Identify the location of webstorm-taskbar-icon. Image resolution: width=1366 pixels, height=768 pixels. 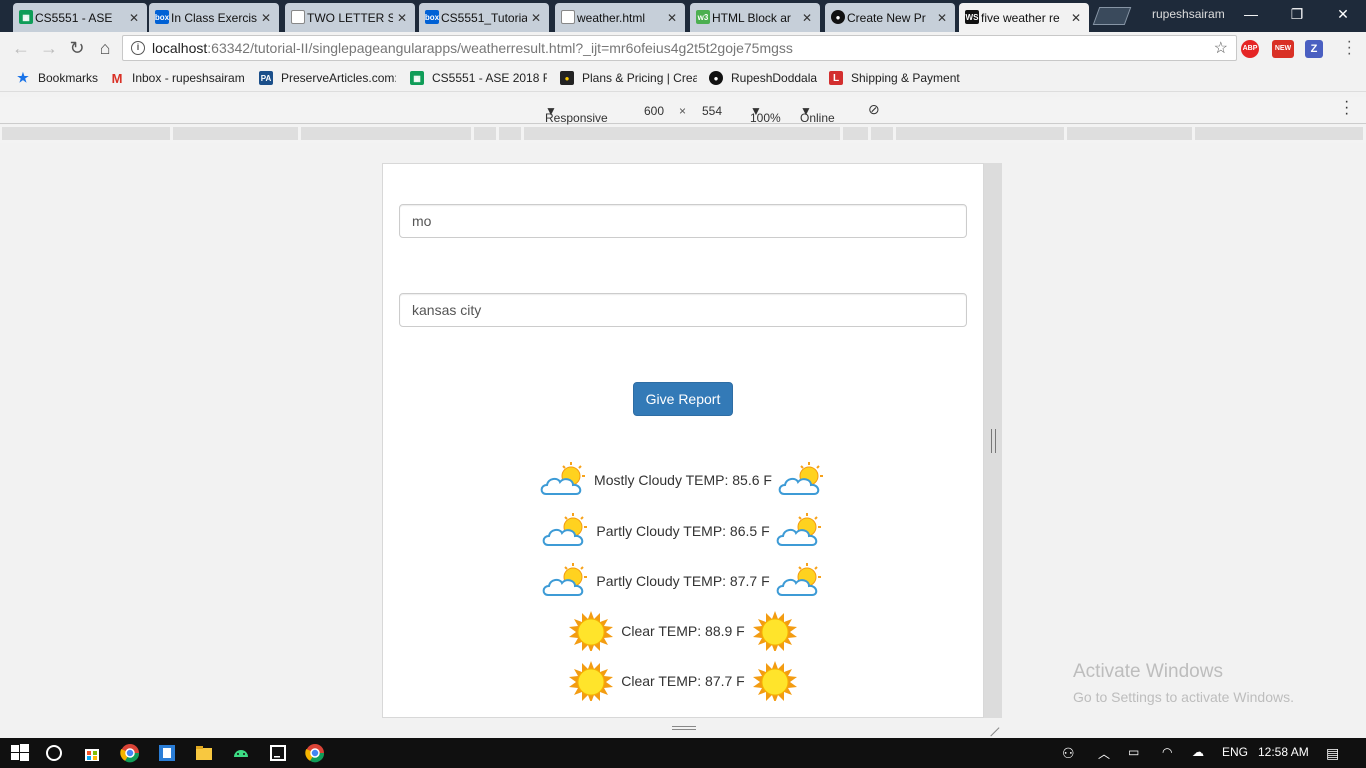
(278, 753).